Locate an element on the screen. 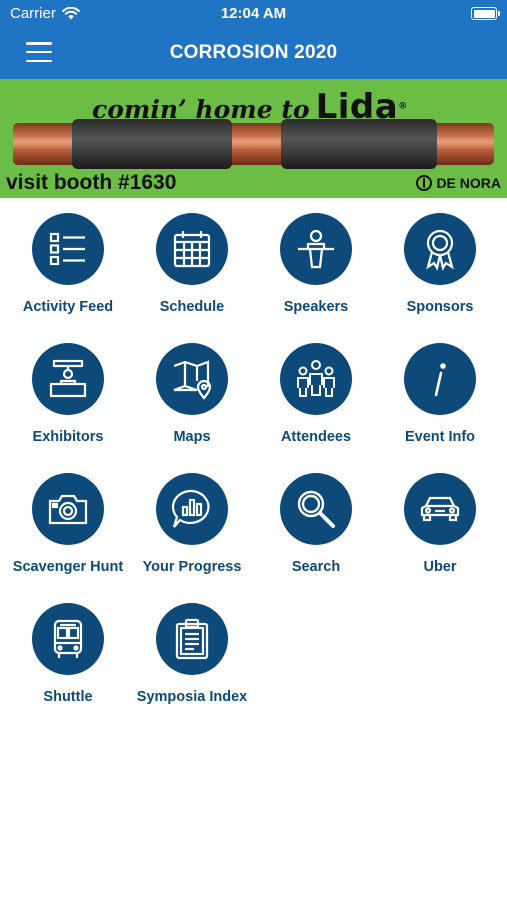 This screenshot has width=507, height=900. tile-scavenger-hunt: Scavenger Hunt is located at coordinates (68, 518).